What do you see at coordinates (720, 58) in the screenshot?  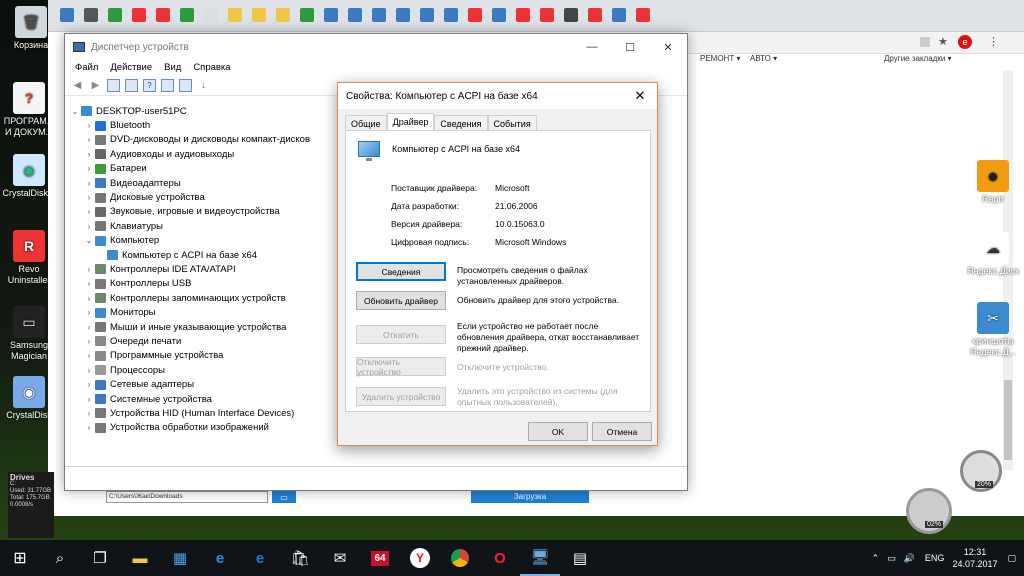 I see `bookmark-remont: РЕМОНТ ▾` at bounding box center [720, 58].